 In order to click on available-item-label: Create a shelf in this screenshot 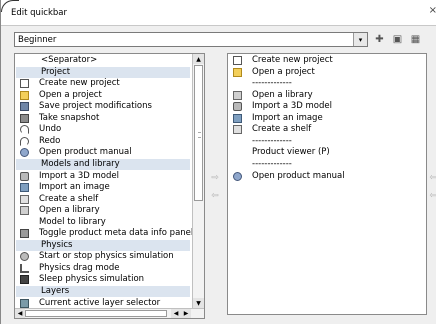, I will do `click(69, 198)`.